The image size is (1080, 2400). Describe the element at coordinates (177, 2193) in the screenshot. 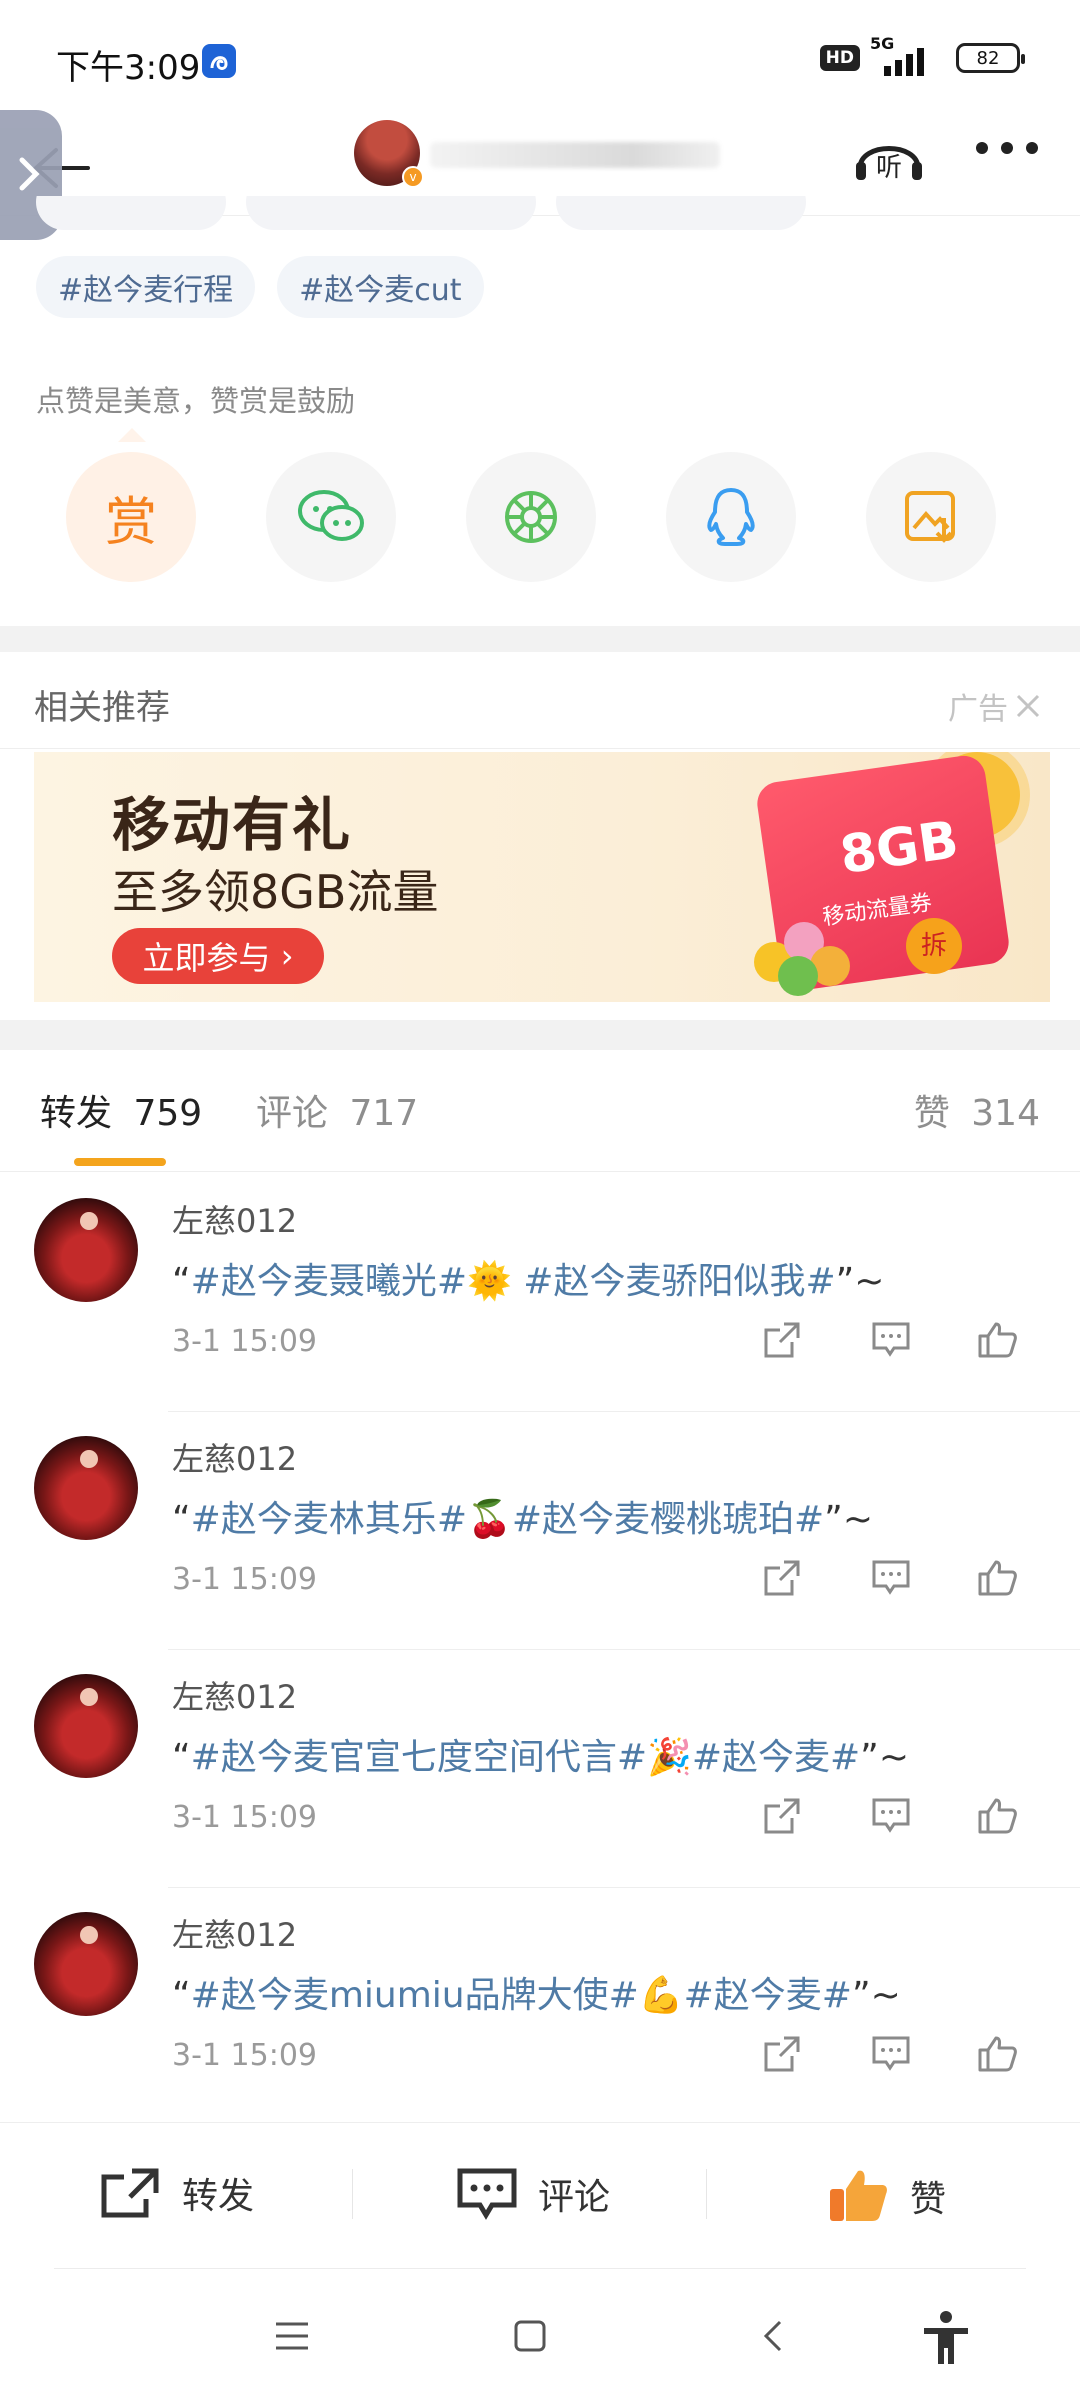

I see `repost-button: 转发` at that location.